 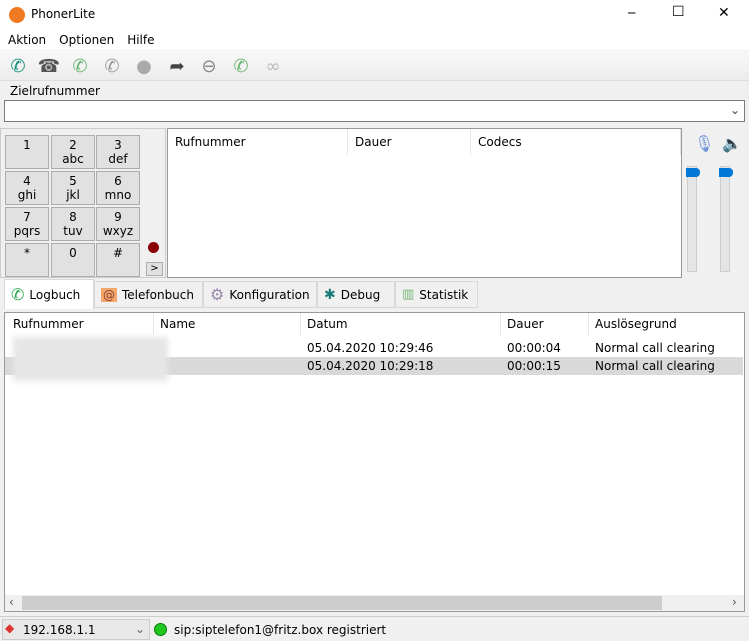 I want to click on chevron-down-icon: ⌄, so click(x=140, y=629).